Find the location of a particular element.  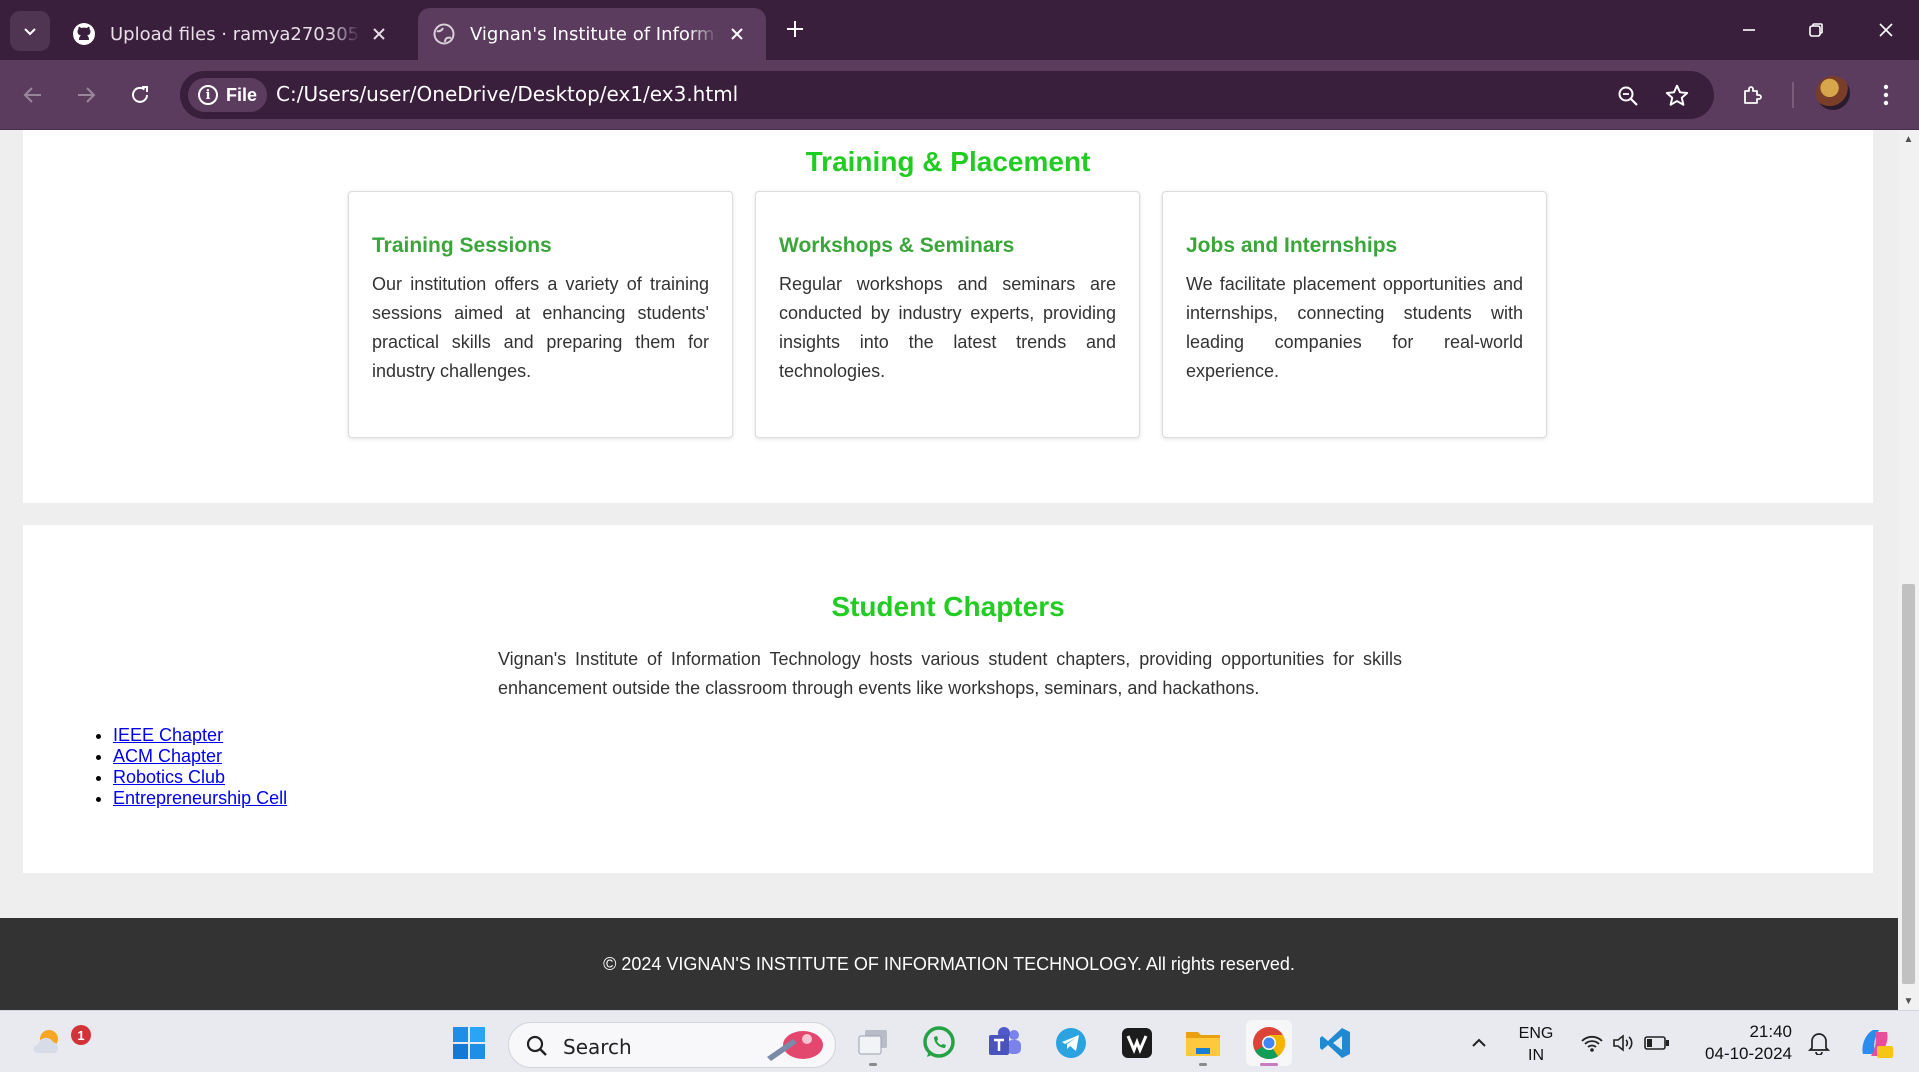

reload-icon is located at coordinates (140, 94).